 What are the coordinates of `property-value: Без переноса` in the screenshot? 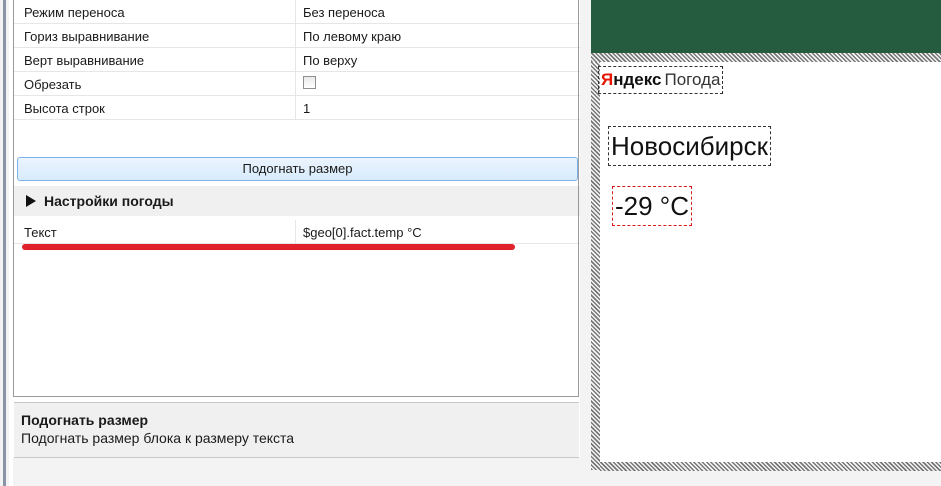 It's located at (344, 12).